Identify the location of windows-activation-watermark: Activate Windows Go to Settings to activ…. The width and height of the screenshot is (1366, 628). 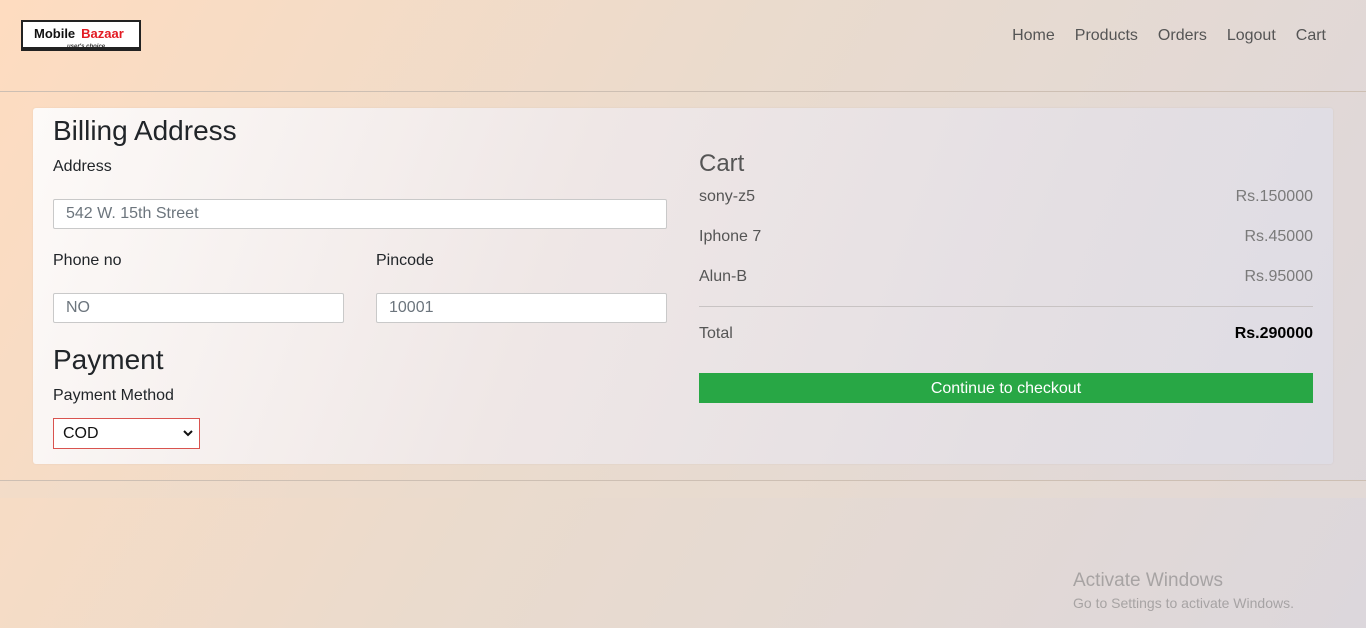
(1183, 591).